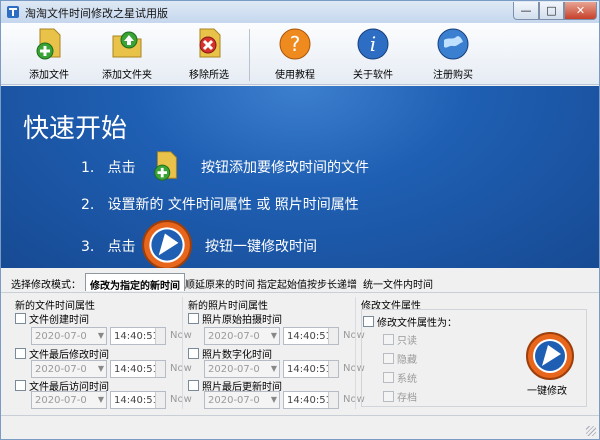 This screenshot has width=600, height=440. What do you see at coordinates (407, 360) in the screenshot?
I see `hidden-label: 隐藏` at bounding box center [407, 360].